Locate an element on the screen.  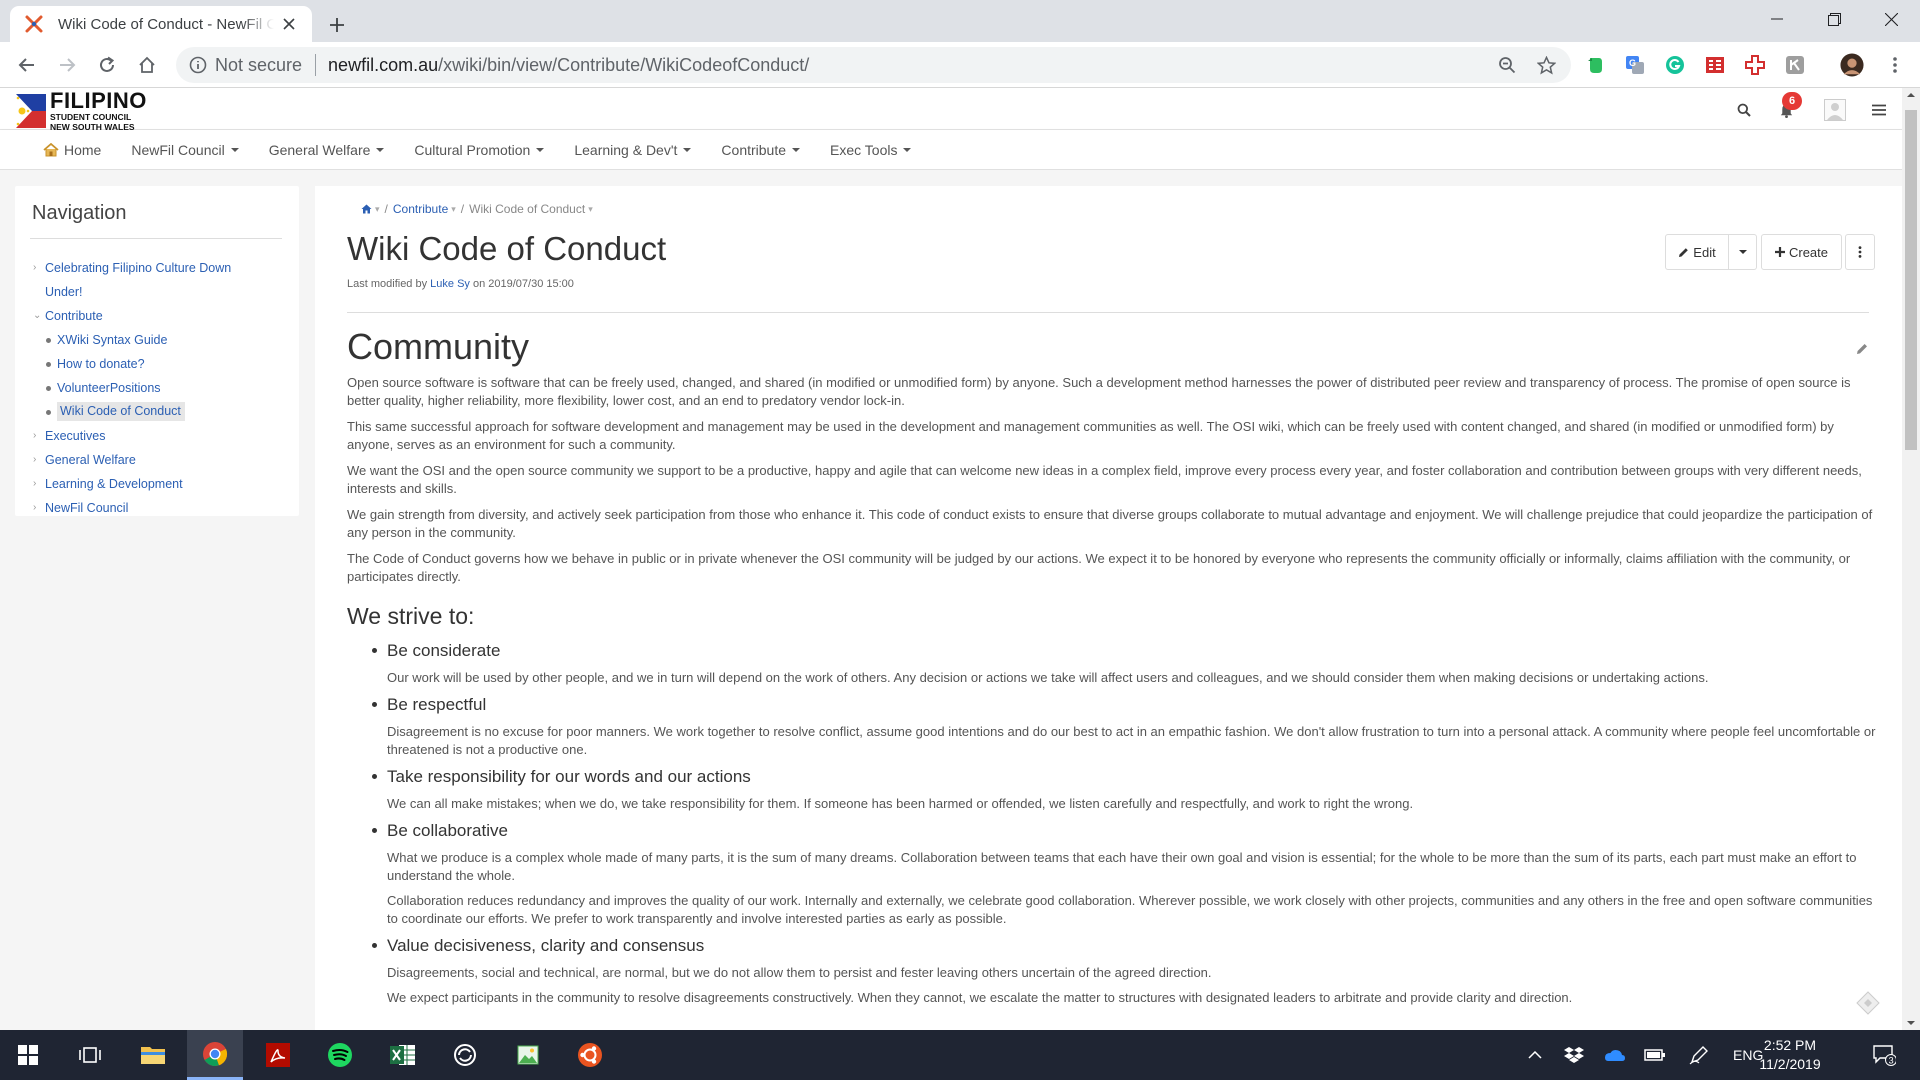
grid-extension-icon is located at coordinates (1715, 65).